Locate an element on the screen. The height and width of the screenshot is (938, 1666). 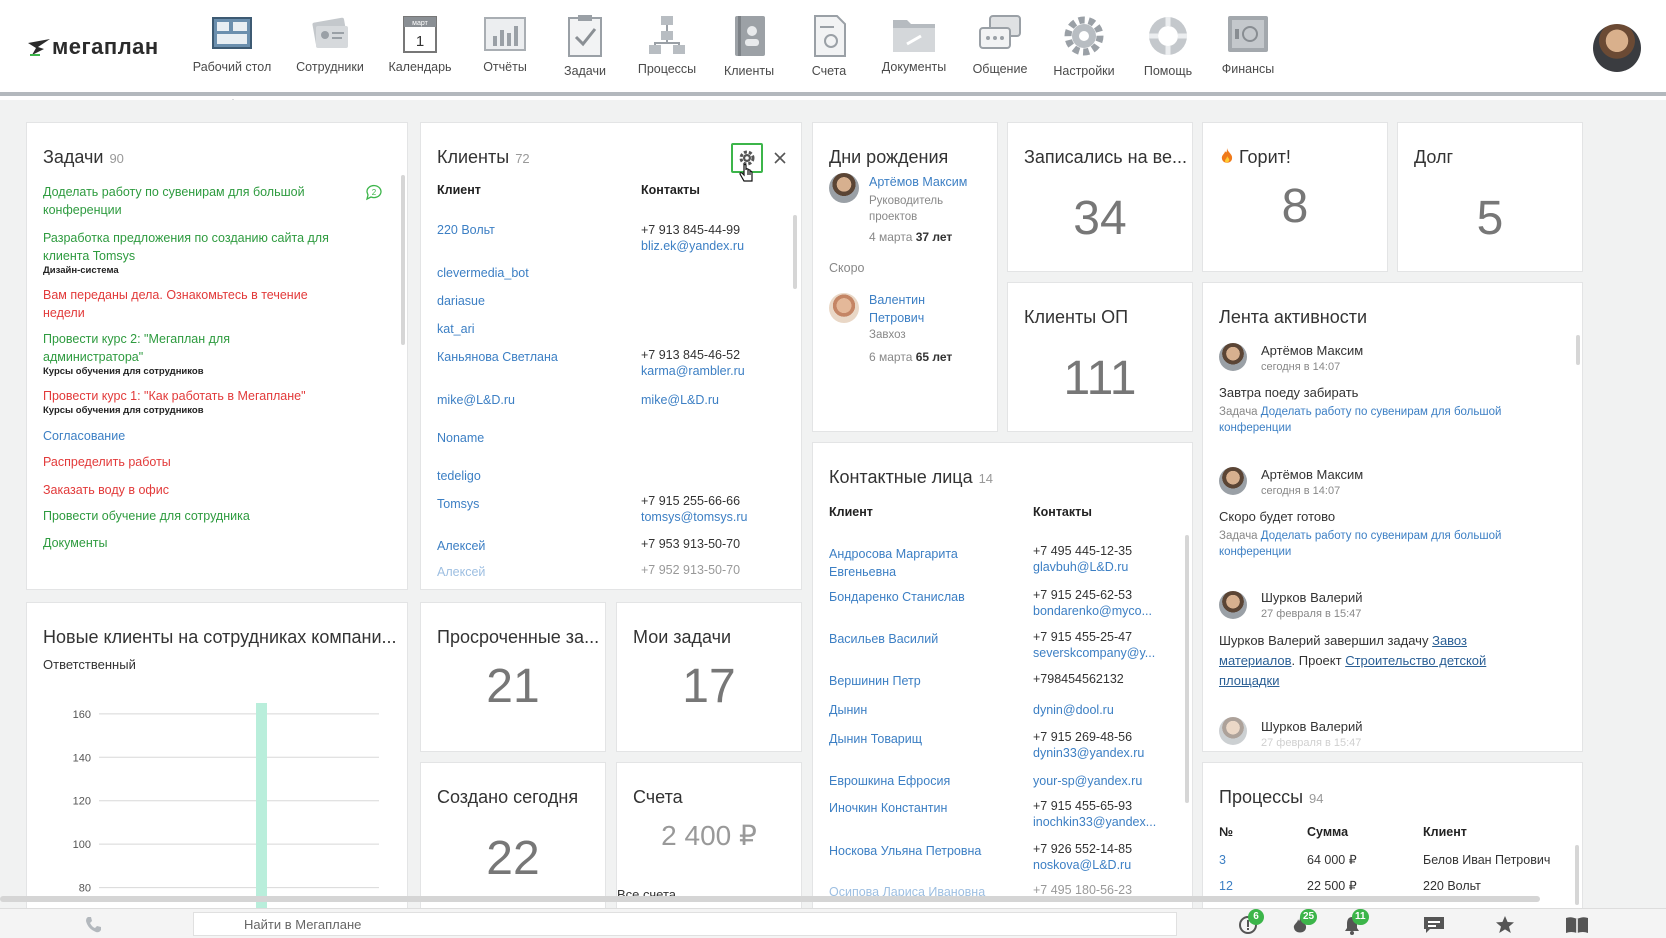
close-icon is located at coordinates (780, 158).